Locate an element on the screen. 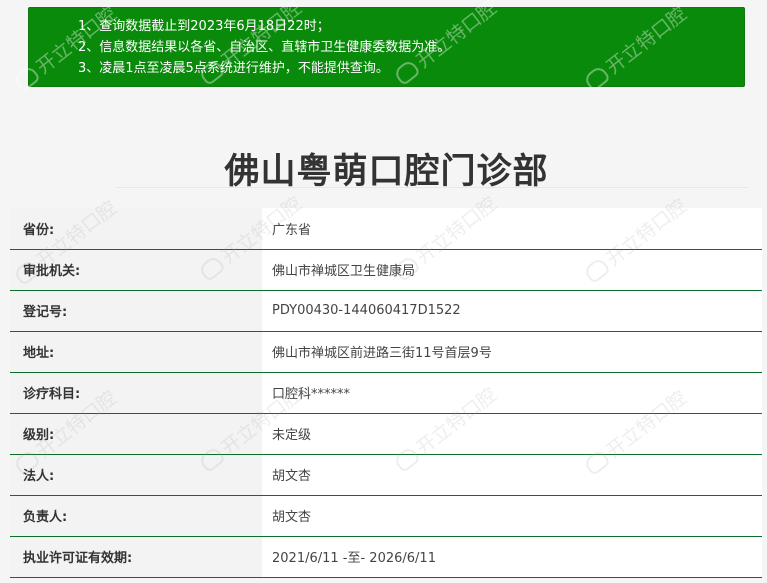 This screenshot has width=767, height=583. table-row-province: 省份: 广东省 is located at coordinates (386, 228).